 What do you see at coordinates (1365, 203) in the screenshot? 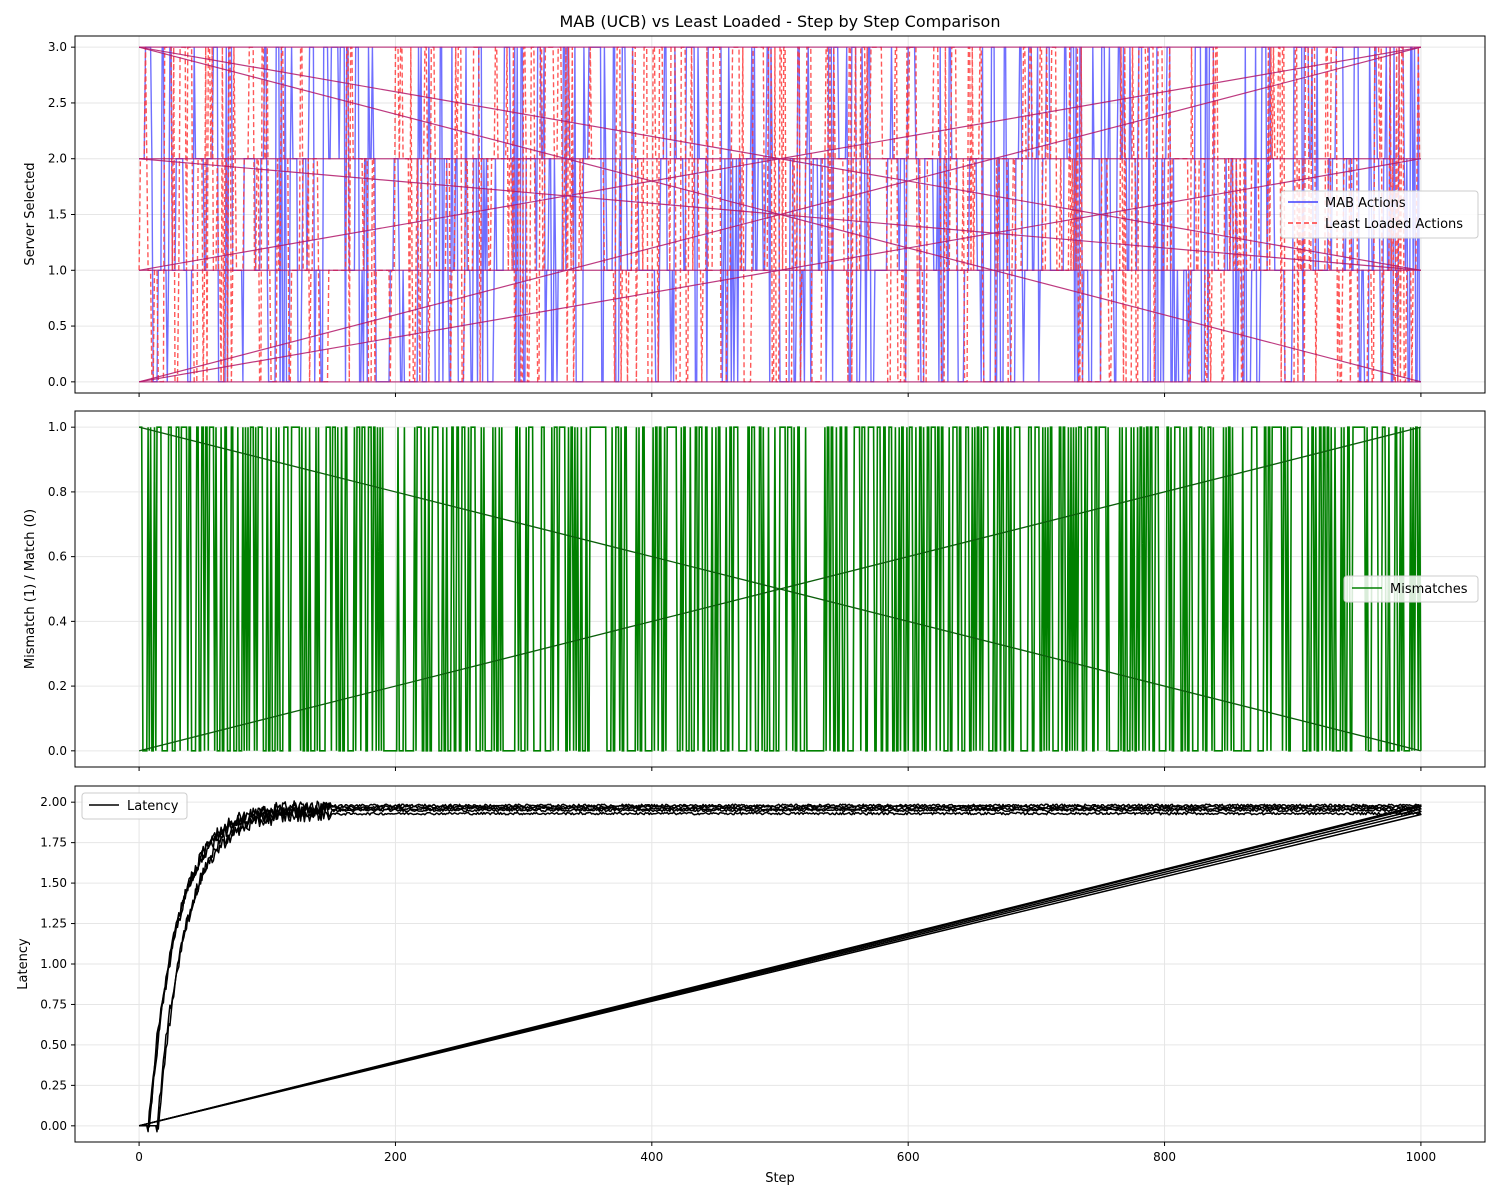
I see `legend-label-mab: MAB Actions` at bounding box center [1365, 203].